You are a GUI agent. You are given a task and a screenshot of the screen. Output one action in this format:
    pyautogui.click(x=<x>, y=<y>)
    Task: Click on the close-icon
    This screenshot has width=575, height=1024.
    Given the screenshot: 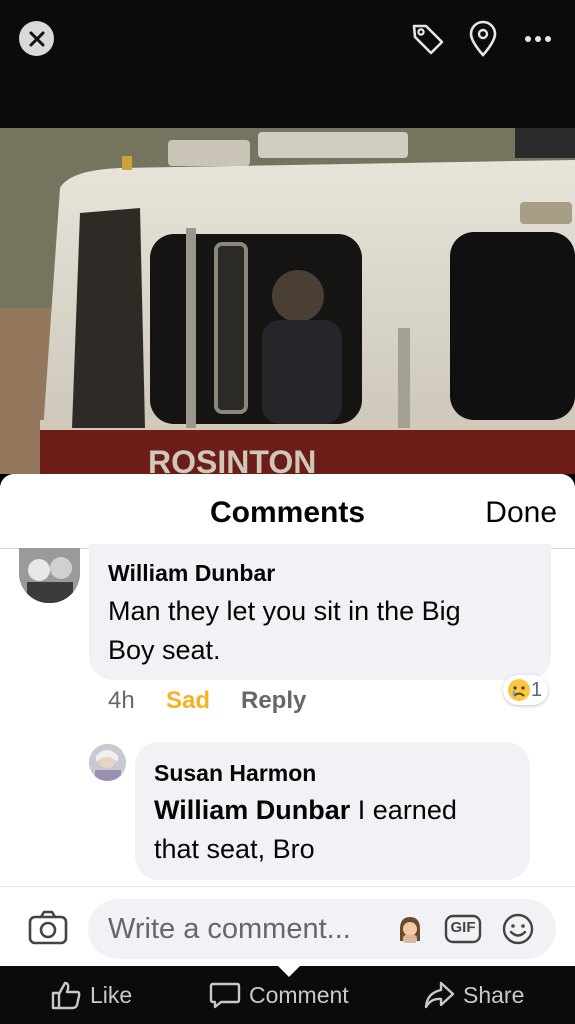 What is the action you would take?
    pyautogui.click(x=36, y=38)
    